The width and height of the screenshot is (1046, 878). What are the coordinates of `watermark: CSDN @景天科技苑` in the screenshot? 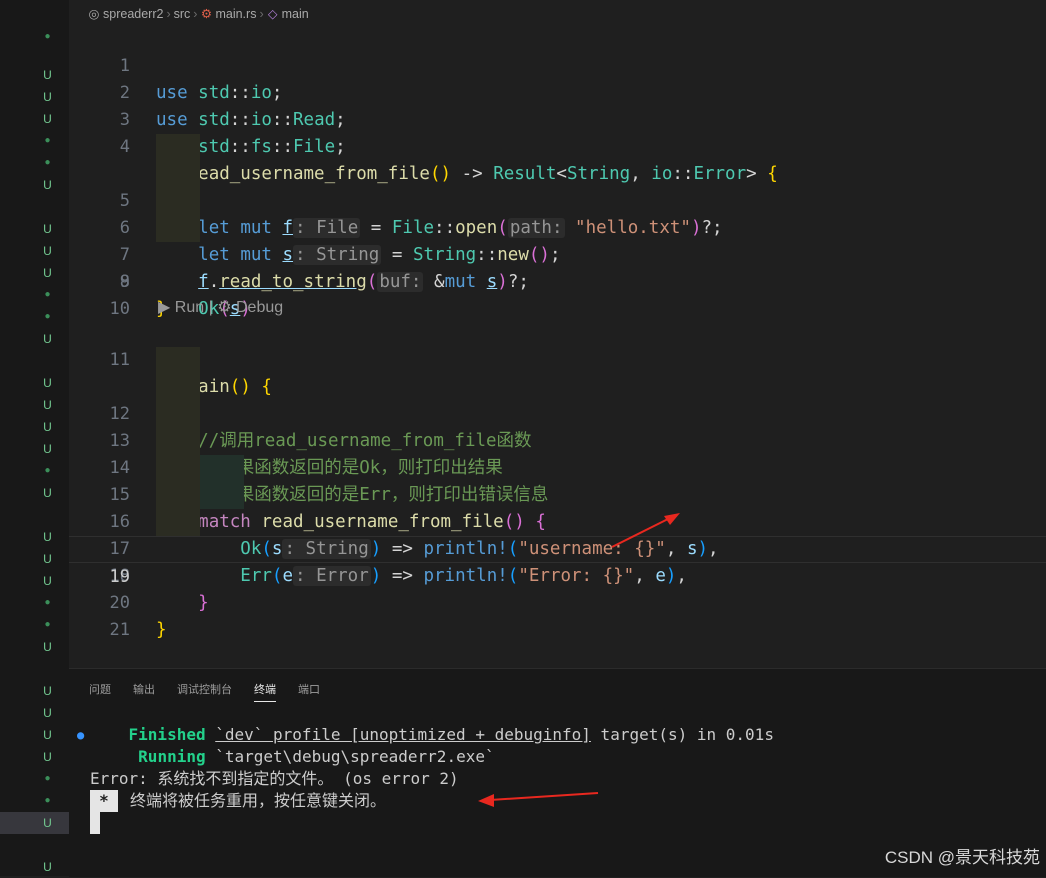 It's located at (962, 857).